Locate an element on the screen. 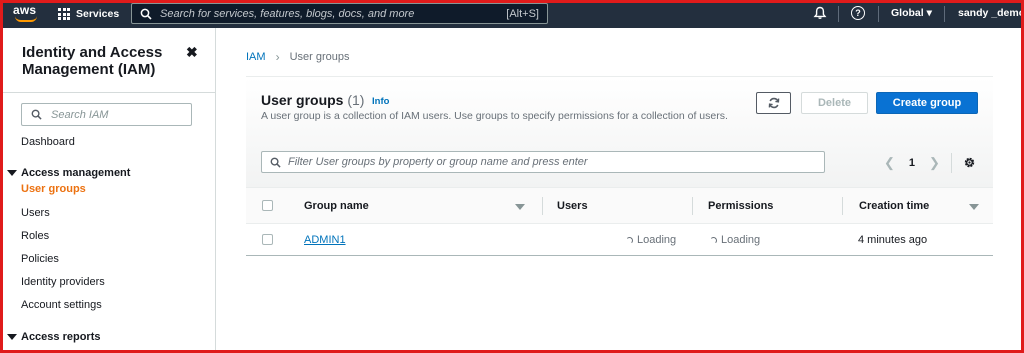  services-label: Services is located at coordinates (98, 14).